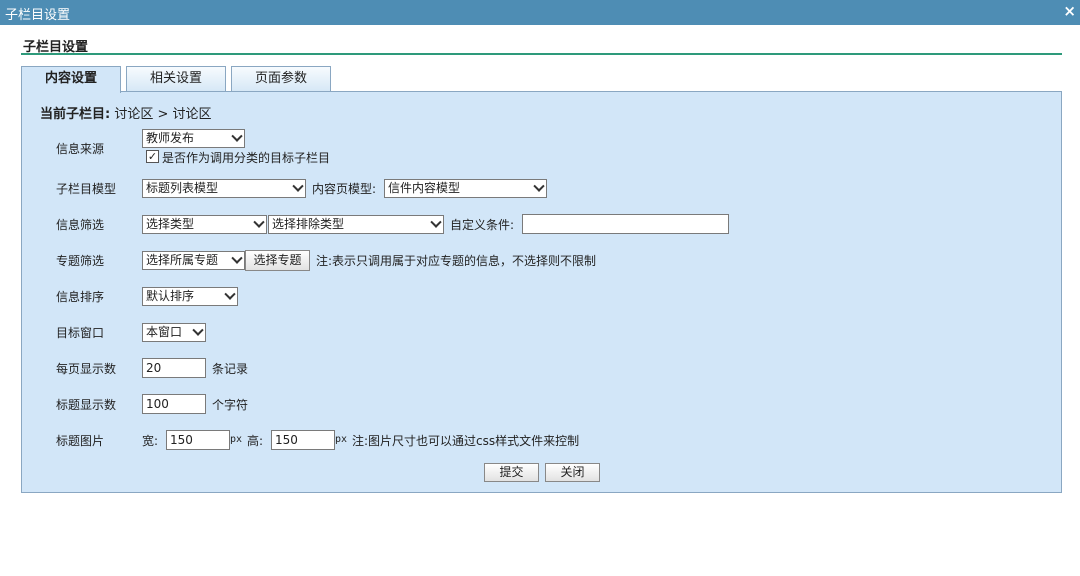 The width and height of the screenshot is (1080, 576). What do you see at coordinates (456, 261) in the screenshot?
I see `topic-note: 注:表示只调用属于对应专题的信息，不选择则不限制` at bounding box center [456, 261].